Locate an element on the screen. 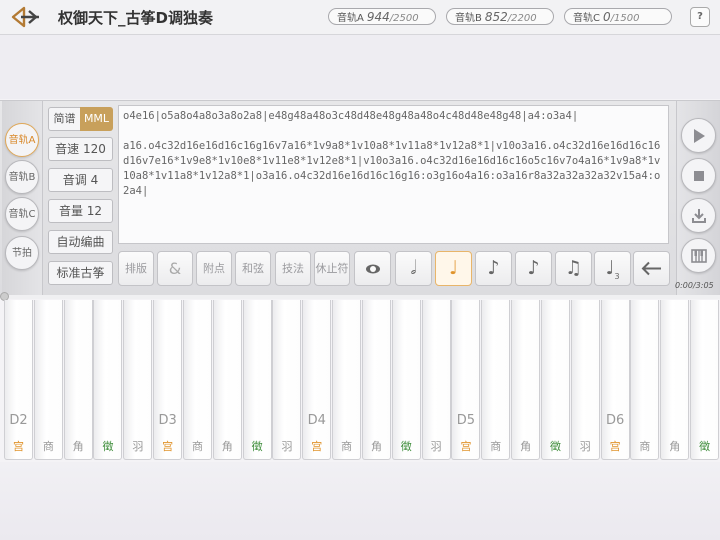  player-controls-column is located at coordinates (698, 198).